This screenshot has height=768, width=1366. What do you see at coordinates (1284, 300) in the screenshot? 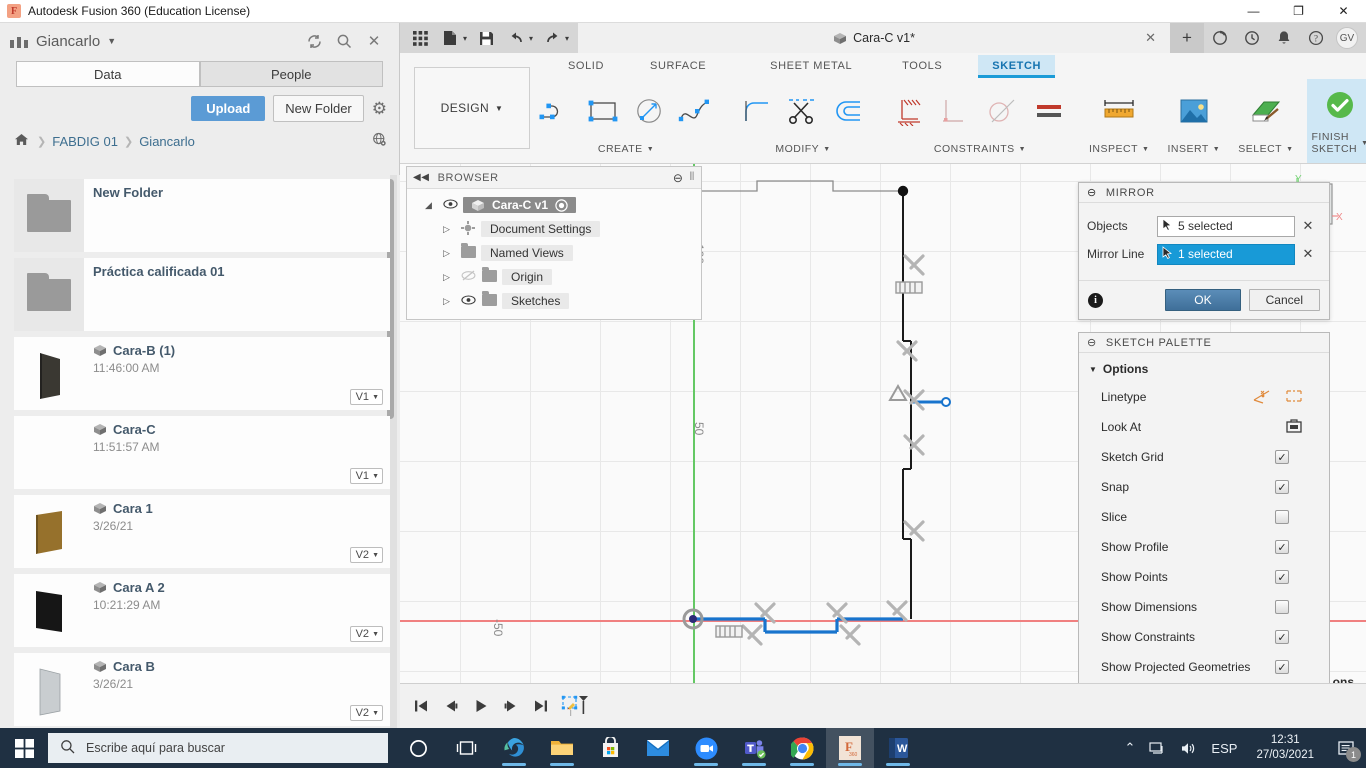
I see `cancel-button: Cancel` at bounding box center [1284, 300].